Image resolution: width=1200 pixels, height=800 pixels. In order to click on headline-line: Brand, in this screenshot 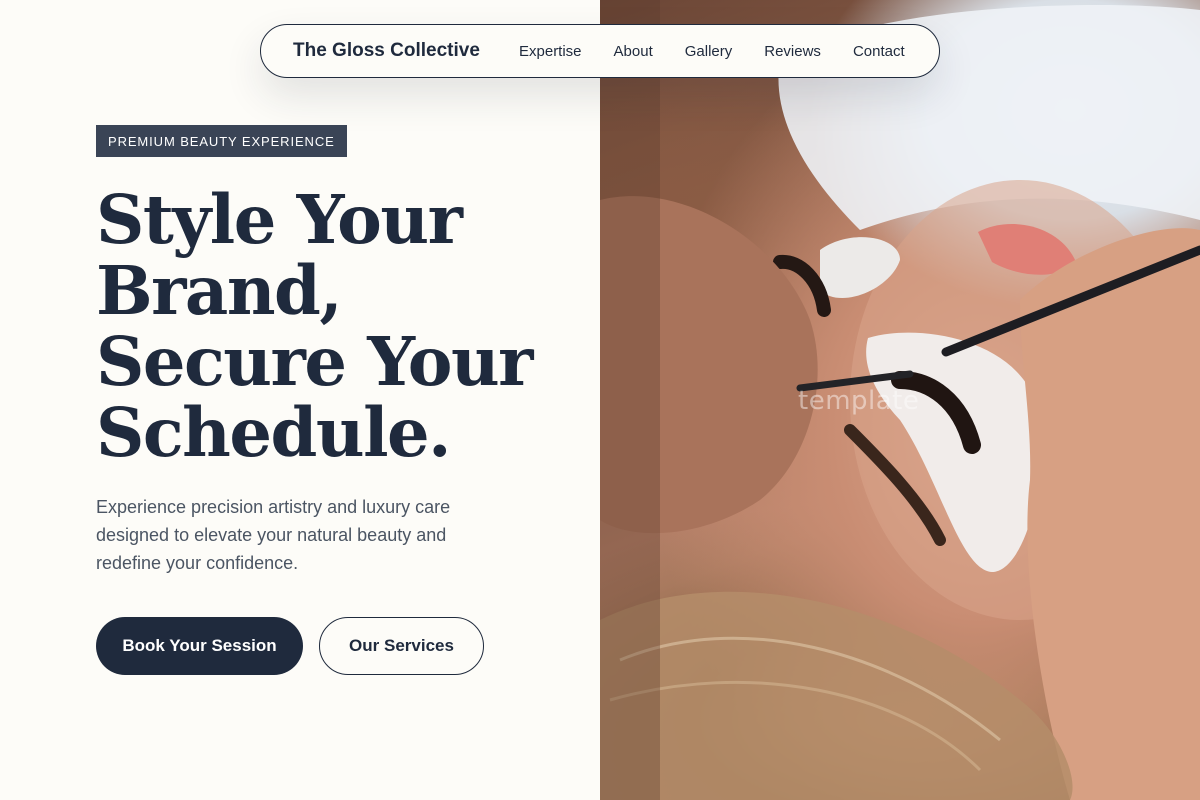, I will do `click(219, 290)`.